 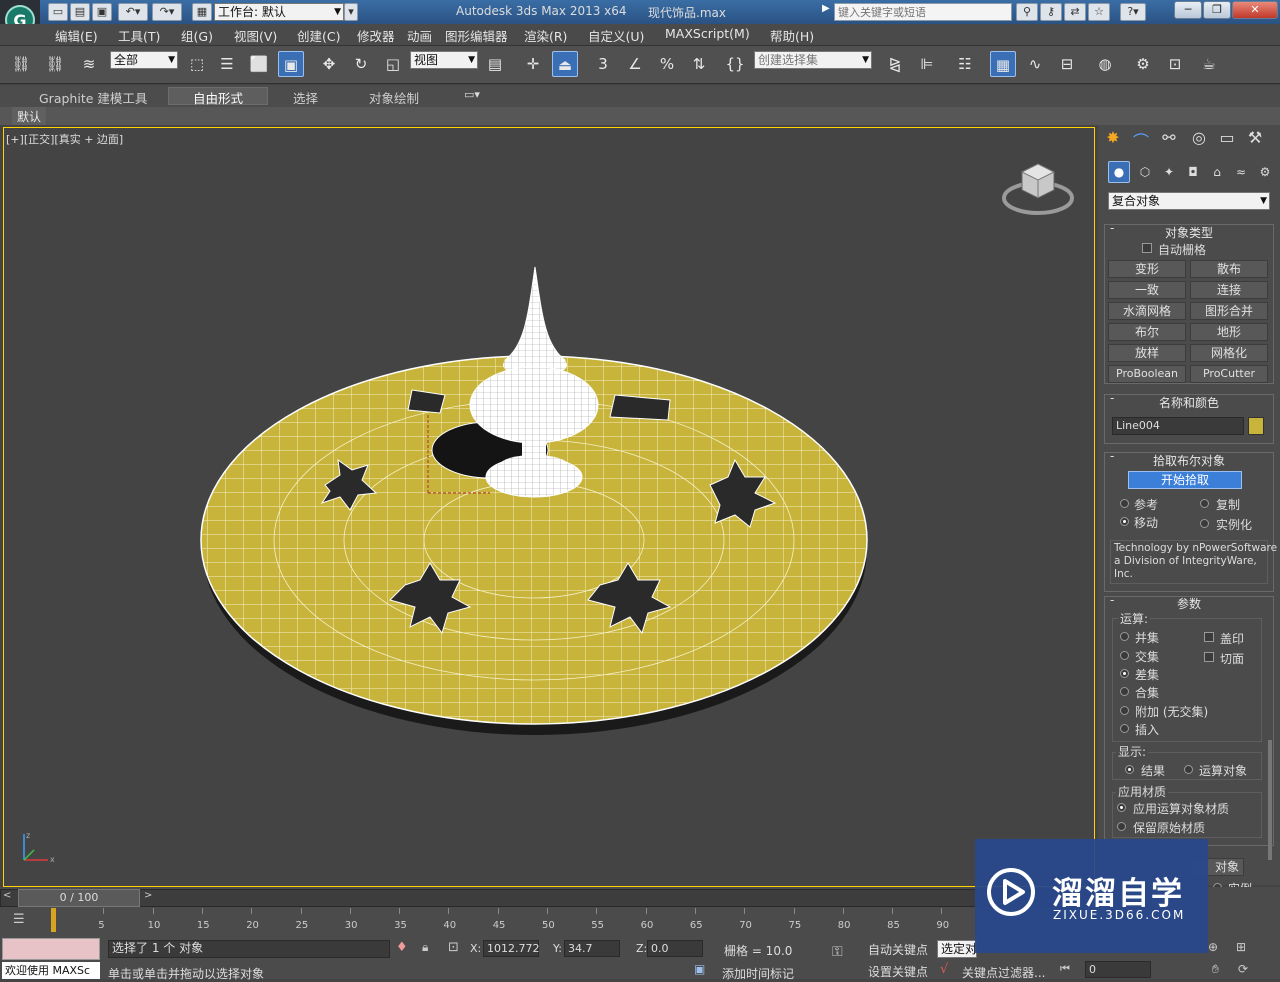 What do you see at coordinates (1105, 64) in the screenshot?
I see `material-editor-icon: ◍` at bounding box center [1105, 64].